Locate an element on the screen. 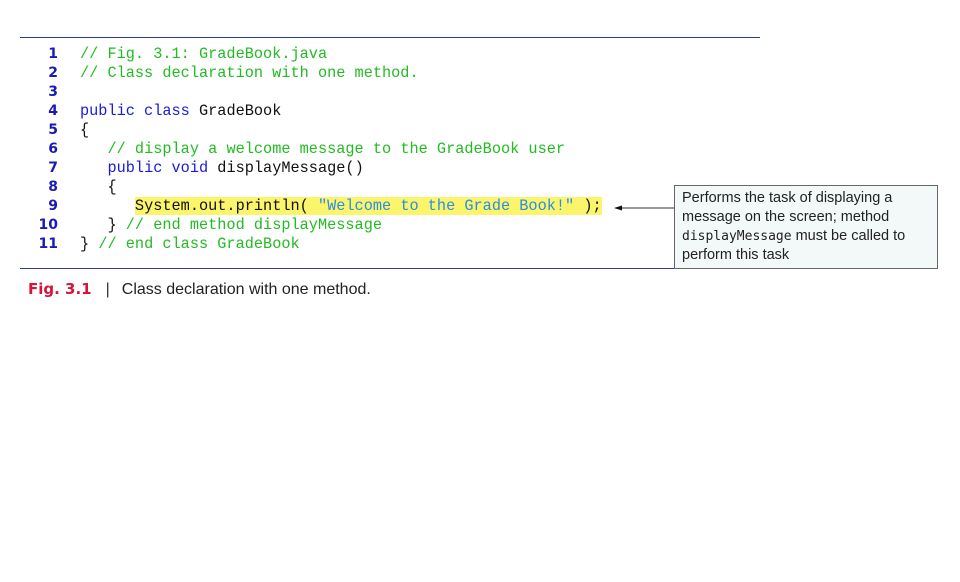 The height and width of the screenshot is (582, 960). top-rule is located at coordinates (390, 37).